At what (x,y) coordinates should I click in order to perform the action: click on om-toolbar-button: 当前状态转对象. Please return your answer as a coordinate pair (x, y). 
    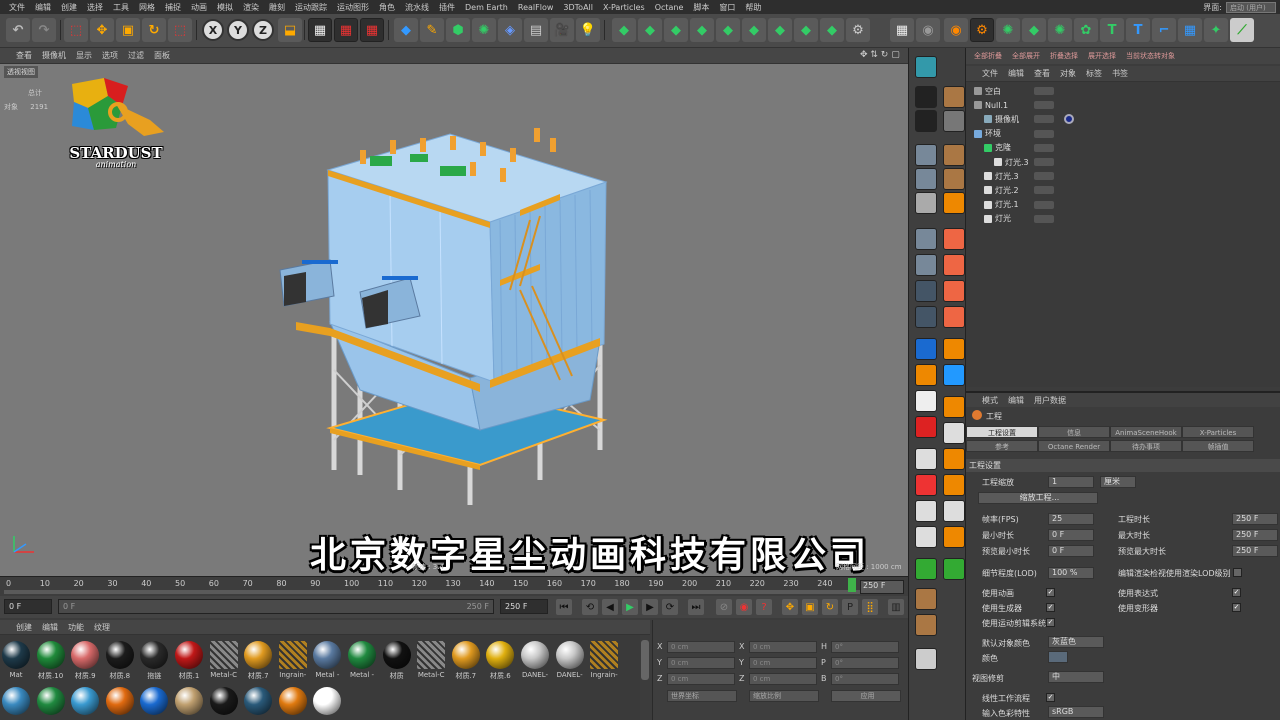
    Looking at the image, I should click on (1150, 56).